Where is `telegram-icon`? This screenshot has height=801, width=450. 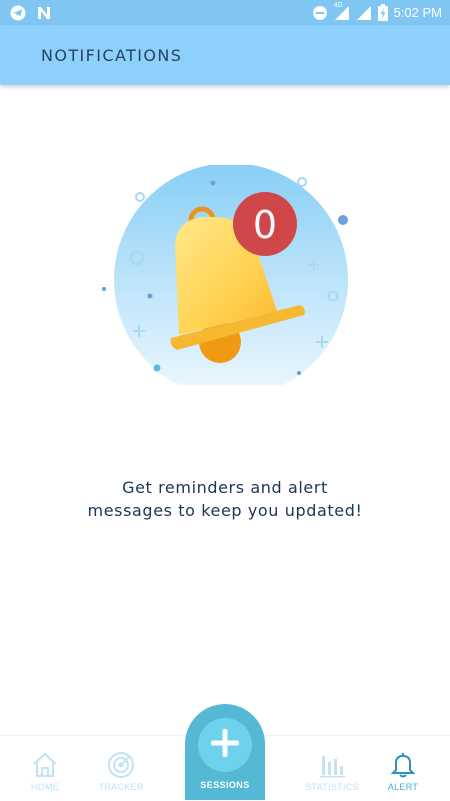
telegram-icon is located at coordinates (18, 13).